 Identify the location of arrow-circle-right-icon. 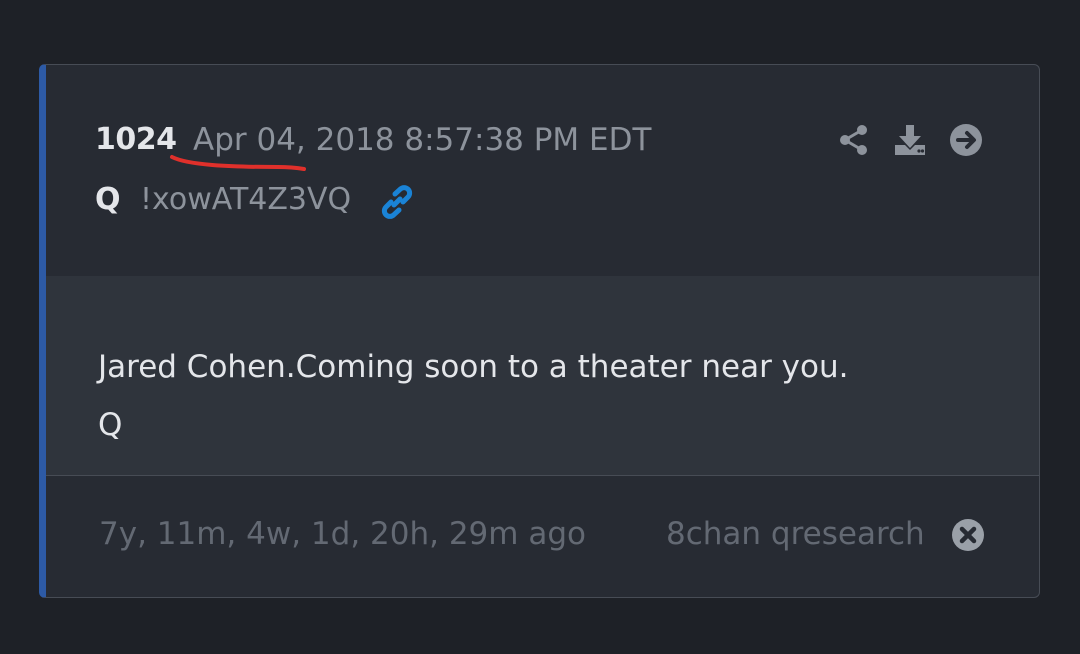
(966, 140).